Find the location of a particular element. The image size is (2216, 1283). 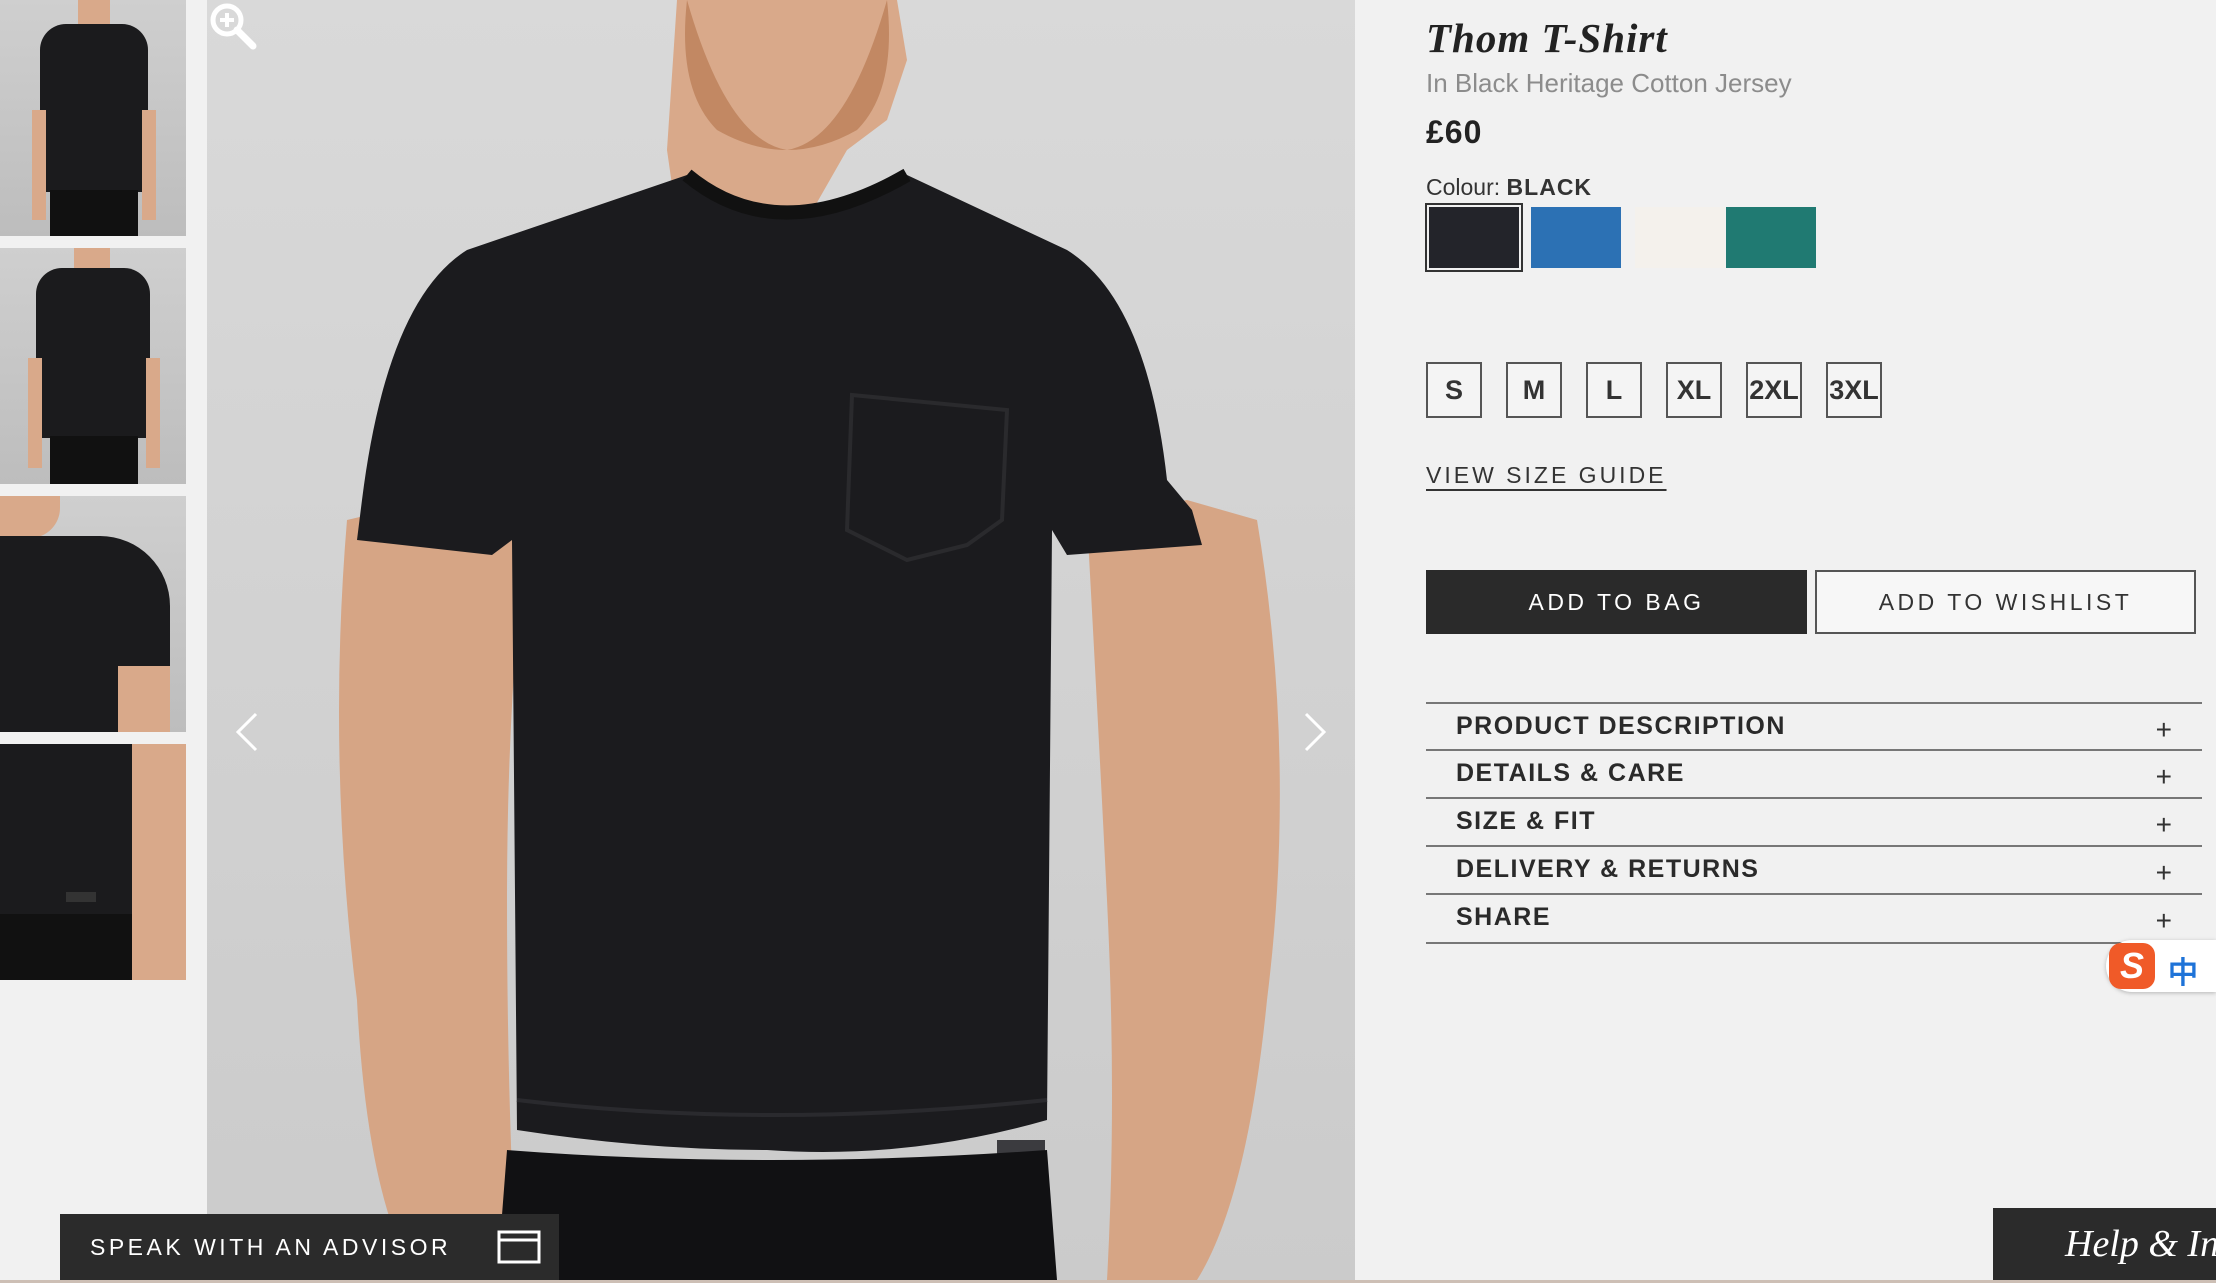

accordion-label: DELIVERY & RETURNS is located at coordinates (1608, 869).